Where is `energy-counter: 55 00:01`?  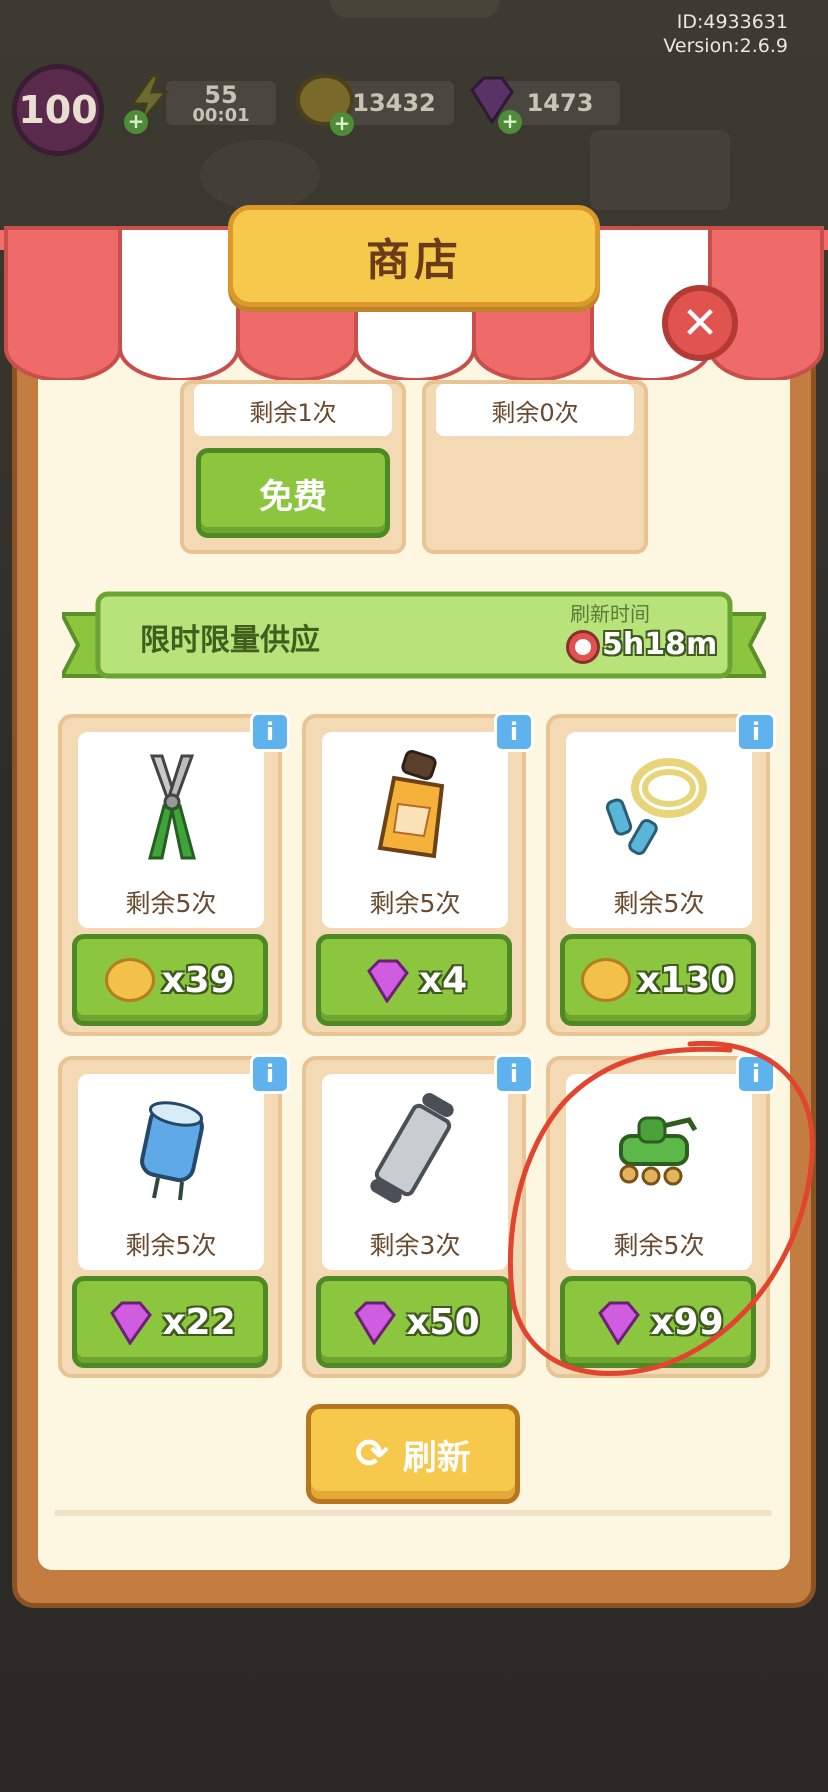
energy-counter: 55 00:01 is located at coordinates (221, 103).